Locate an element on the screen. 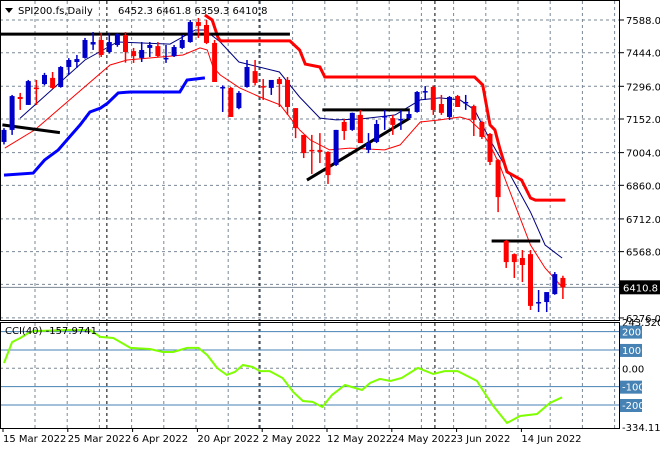 This screenshot has height=450, width=660. ohlc-readout: 6452.3 6461.8 6359.3 6410.8 is located at coordinates (193, 11).